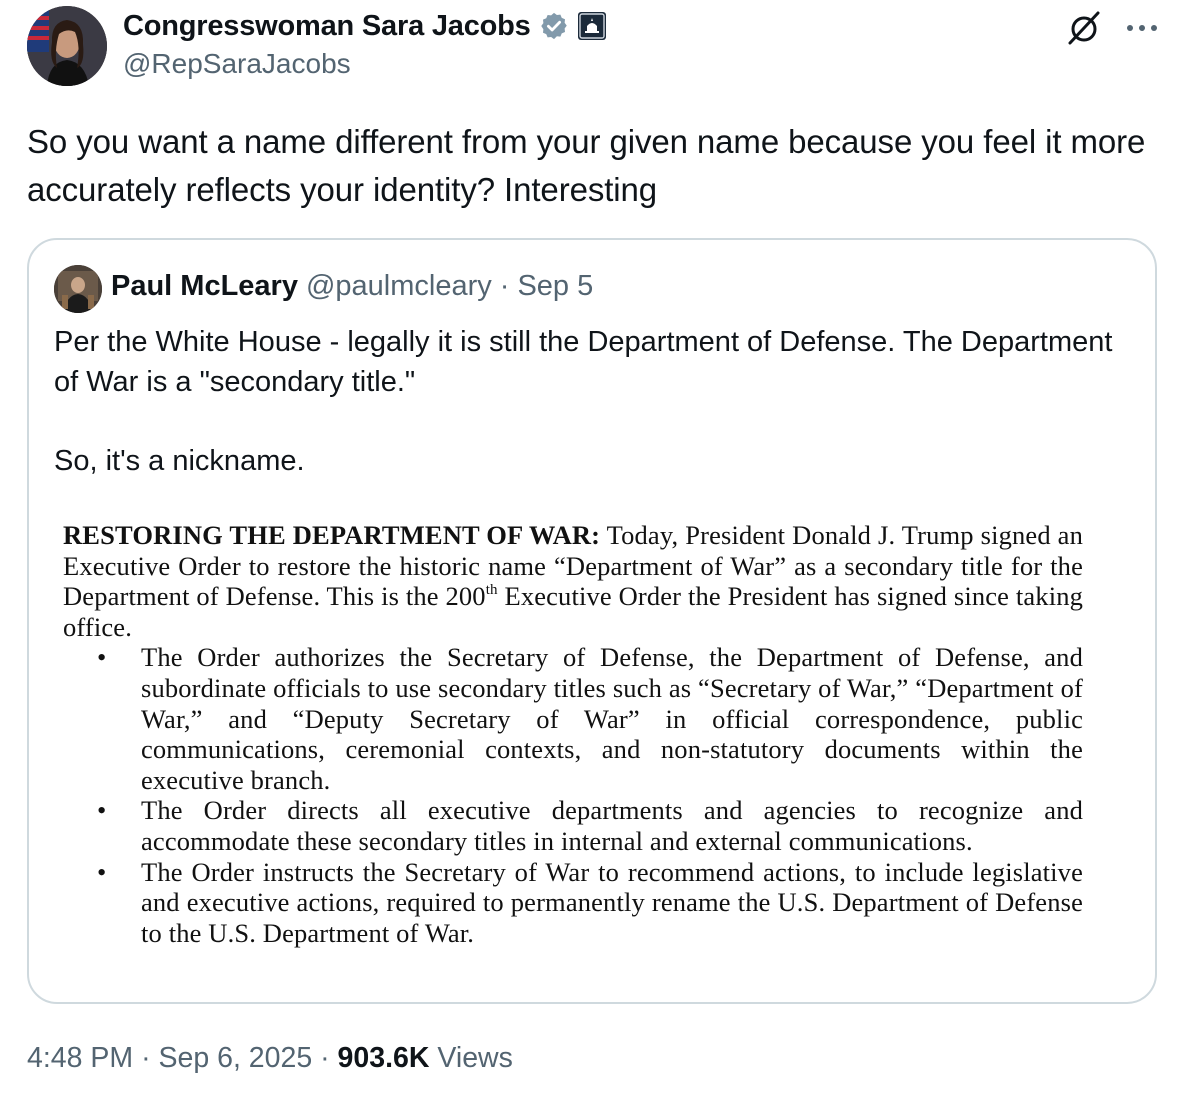  Describe the element at coordinates (332, 535) in the screenshot. I see `document-heading: RESTORING THE DEPARTMENT OF WAR:` at that location.